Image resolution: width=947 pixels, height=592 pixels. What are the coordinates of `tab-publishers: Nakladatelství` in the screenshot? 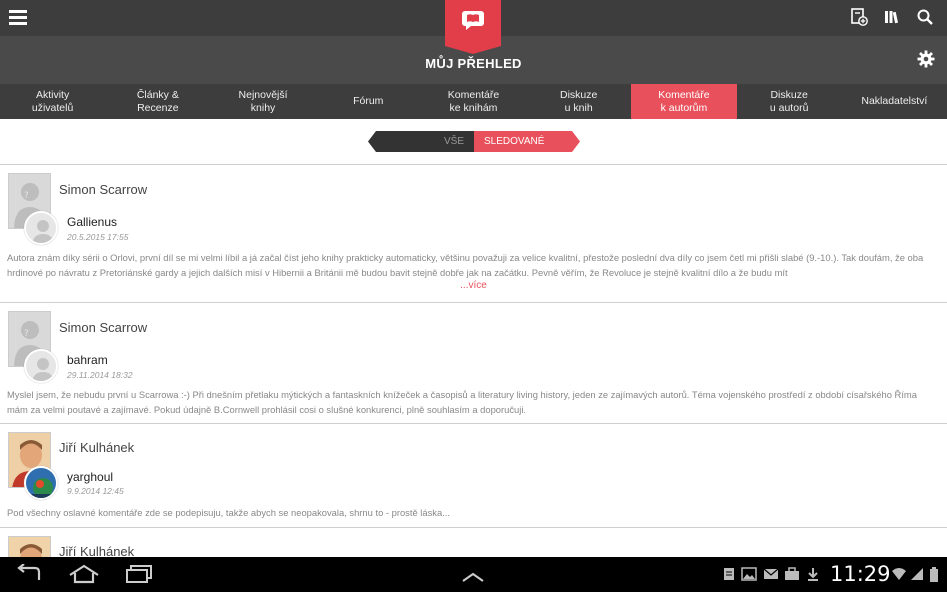 It's located at (894, 101).